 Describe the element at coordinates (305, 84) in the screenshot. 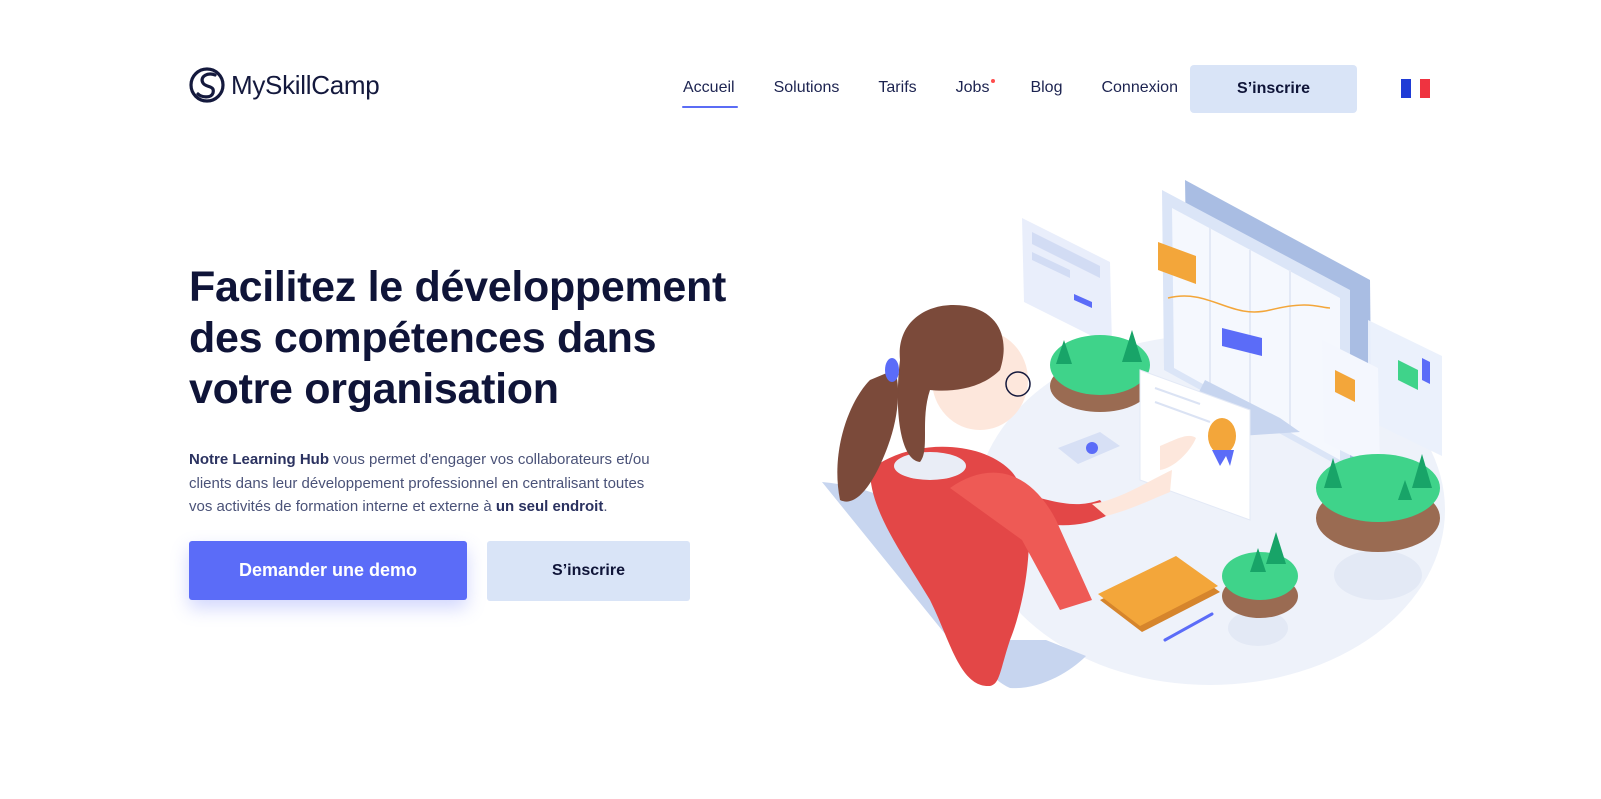

I see `brand-name: MySkillCamp` at that location.